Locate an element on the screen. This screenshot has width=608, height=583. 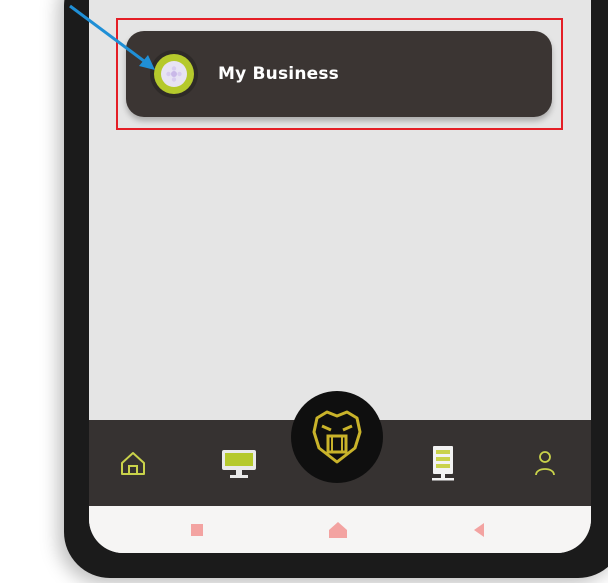
user-icon is located at coordinates (545, 463).